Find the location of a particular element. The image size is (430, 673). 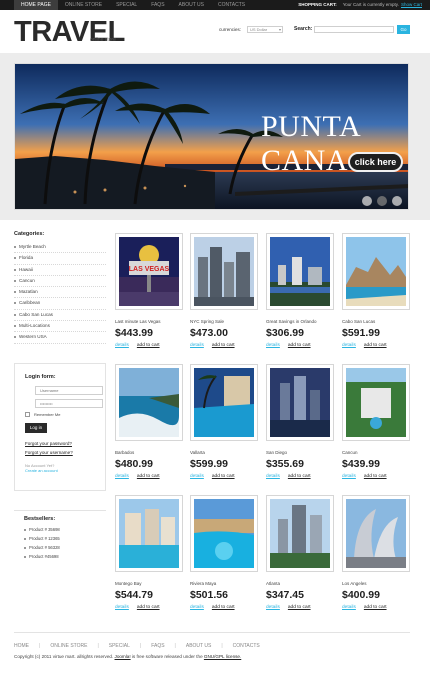

footer-nav-about-us: ABOUT US is located at coordinates (198, 646).